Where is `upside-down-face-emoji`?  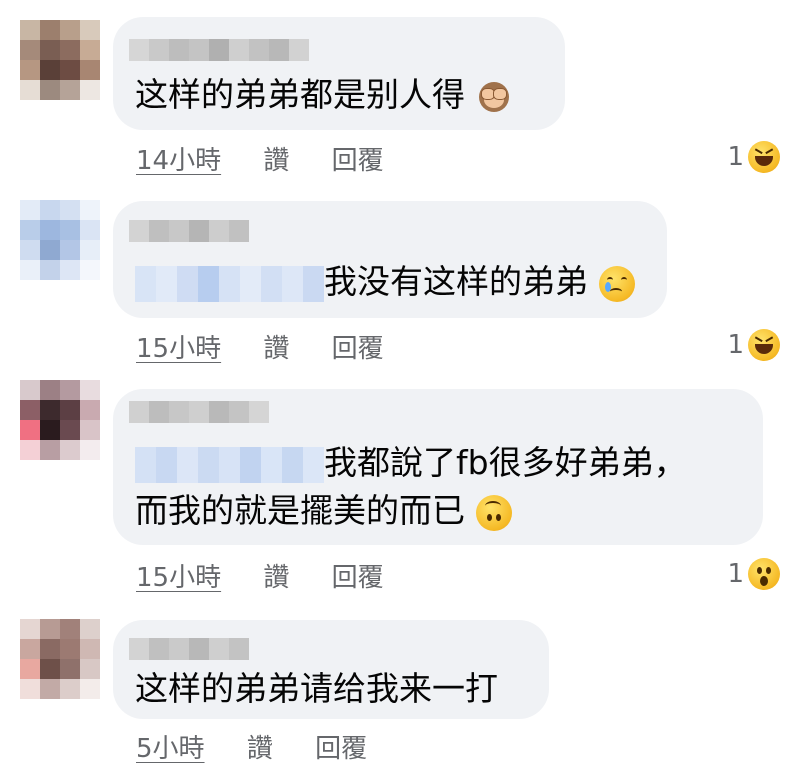 upside-down-face-emoji is located at coordinates (493, 512).